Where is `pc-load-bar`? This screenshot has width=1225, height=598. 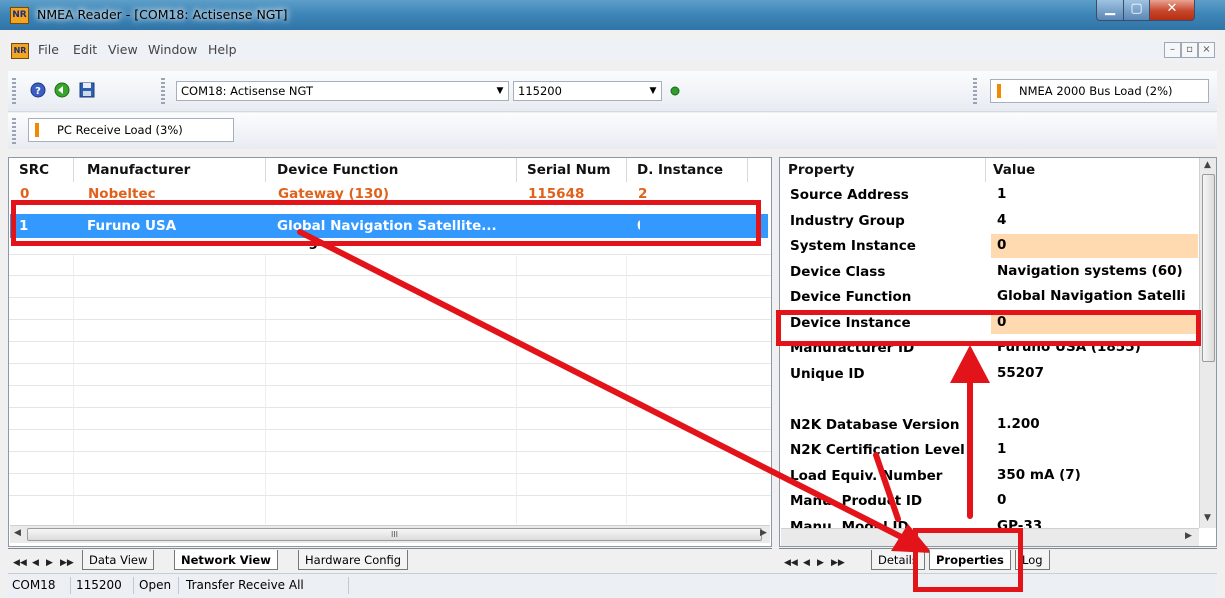
pc-load-bar is located at coordinates (37, 130).